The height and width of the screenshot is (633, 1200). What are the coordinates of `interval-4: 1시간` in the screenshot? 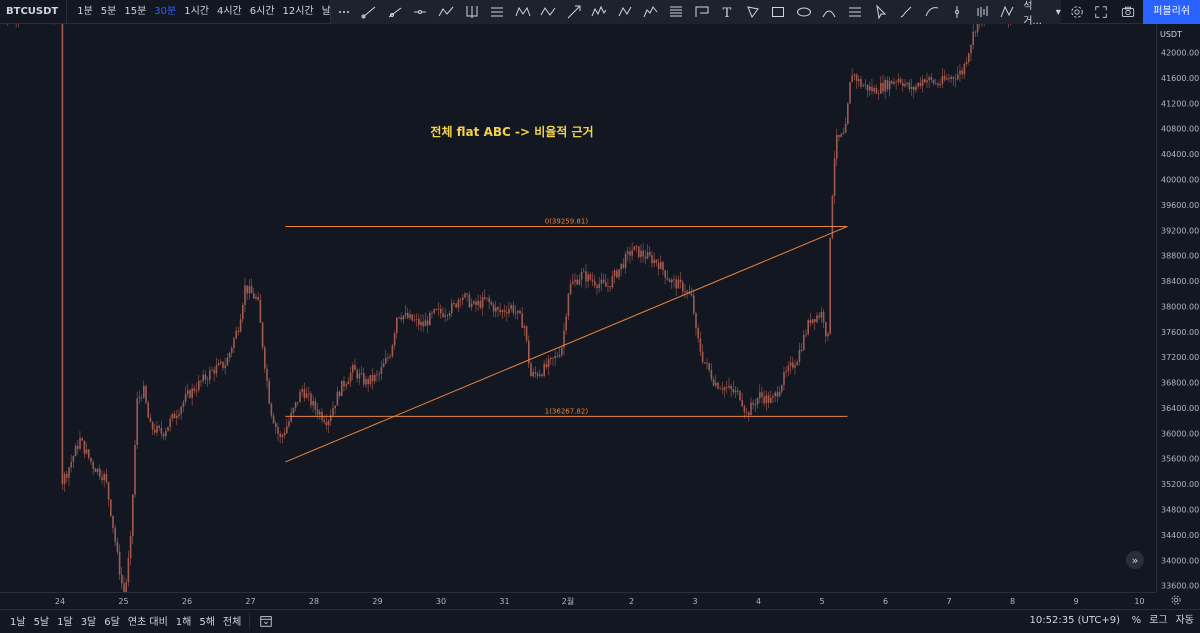 It's located at (196, 12).